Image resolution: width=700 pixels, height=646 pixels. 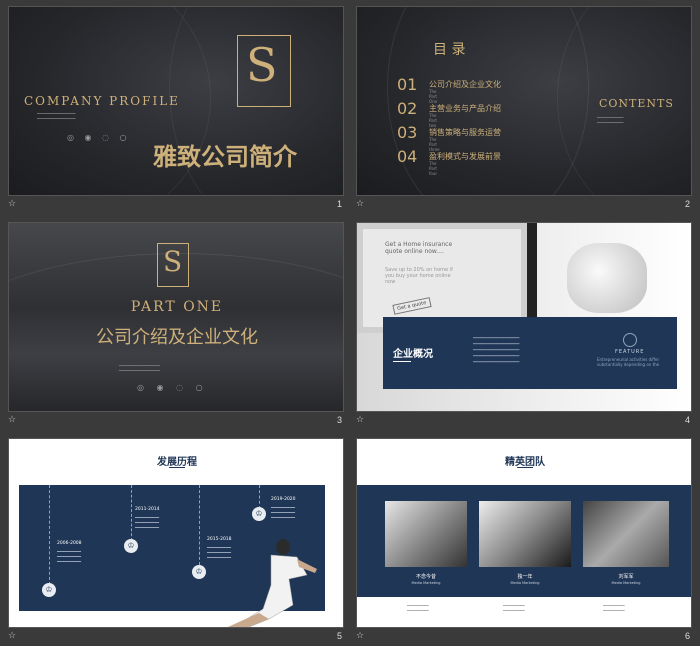 What do you see at coordinates (102, 101) in the screenshot?
I see `company-profile-label: COMPANY PROFILE` at bounding box center [102, 101].